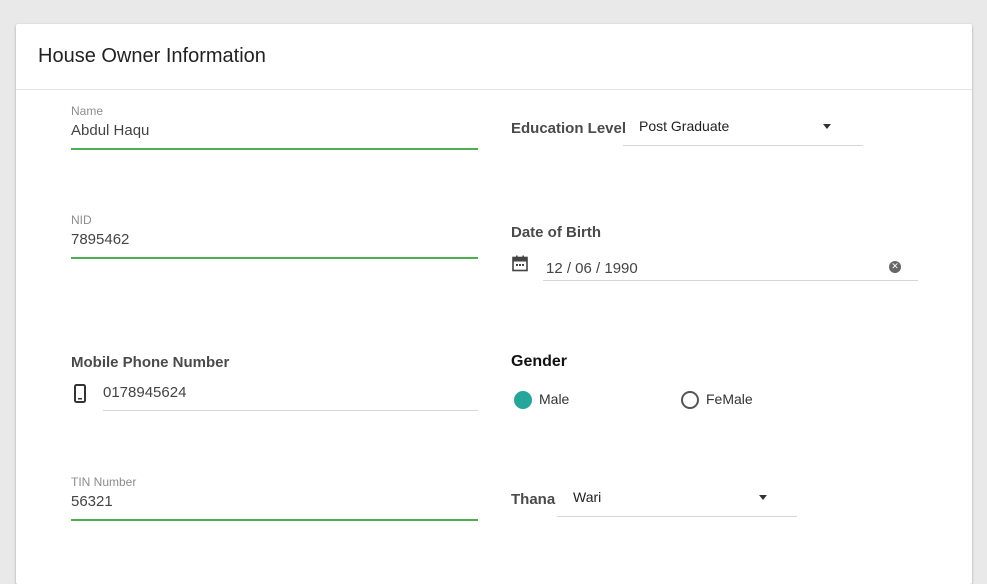 The image size is (987, 584). I want to click on clear-icon: ✕, so click(895, 267).